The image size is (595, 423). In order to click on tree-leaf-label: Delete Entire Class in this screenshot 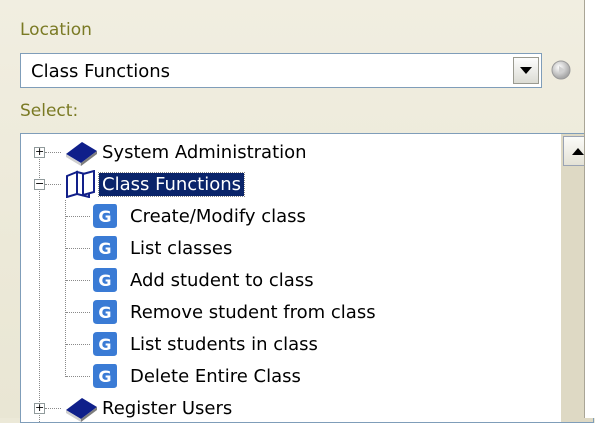, I will do `click(215, 376)`.